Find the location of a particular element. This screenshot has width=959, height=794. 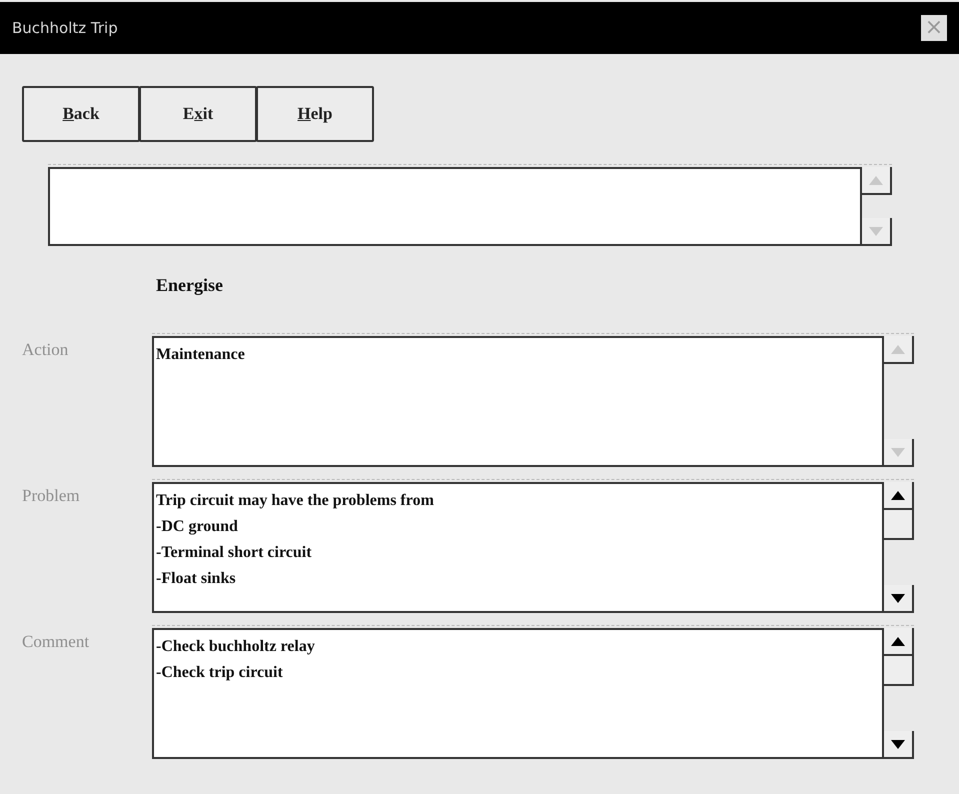

text-area: Trip circuit may have the problems from -DC ground -Terminal short circuit -Float sinks is located at coordinates (518, 547).